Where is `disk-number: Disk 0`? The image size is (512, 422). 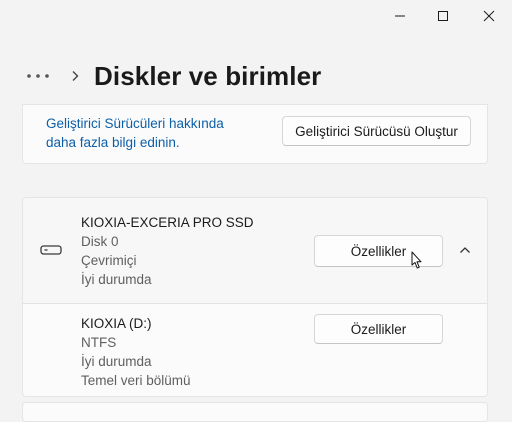
disk-number: Disk 0 is located at coordinates (100, 241).